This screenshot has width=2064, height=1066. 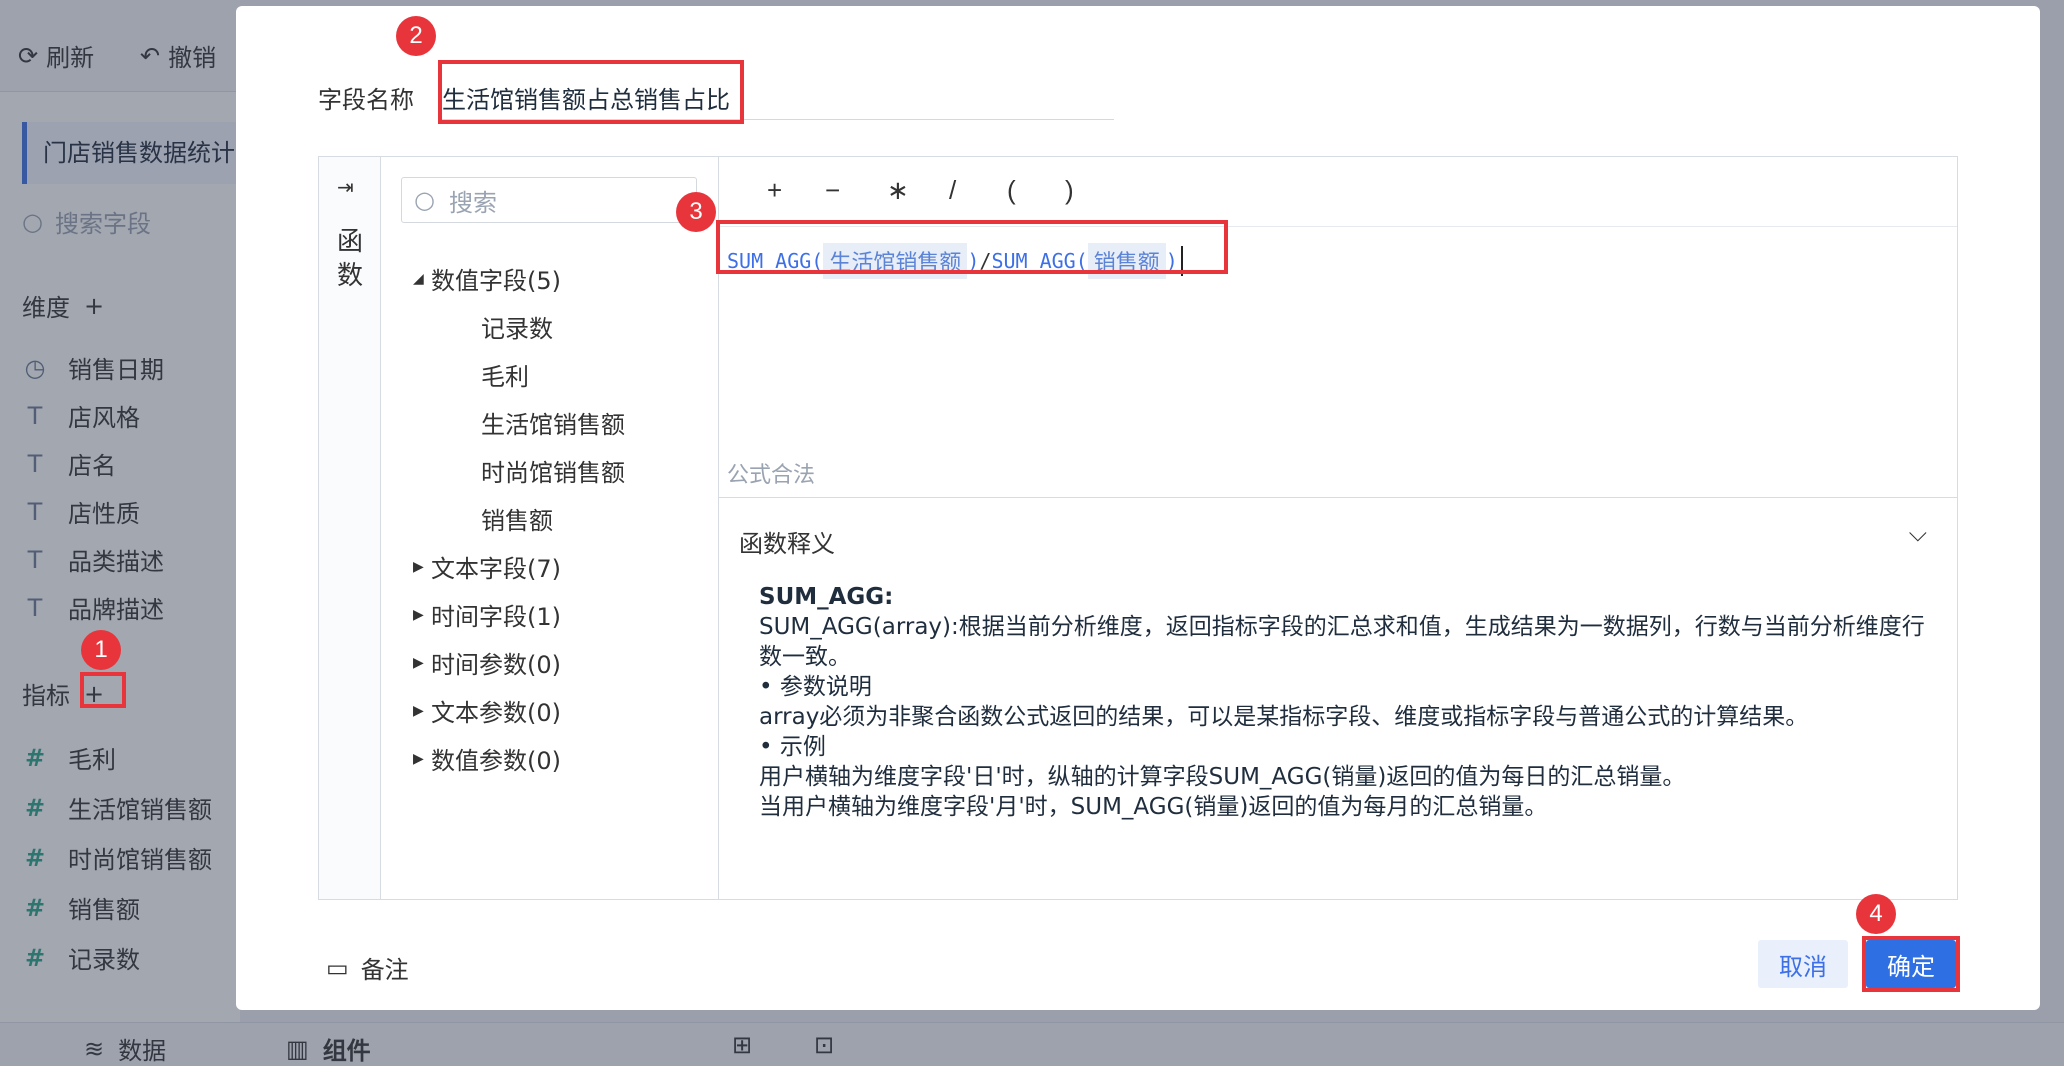 What do you see at coordinates (591, 92) in the screenshot?
I see `highlight-field-name` at bounding box center [591, 92].